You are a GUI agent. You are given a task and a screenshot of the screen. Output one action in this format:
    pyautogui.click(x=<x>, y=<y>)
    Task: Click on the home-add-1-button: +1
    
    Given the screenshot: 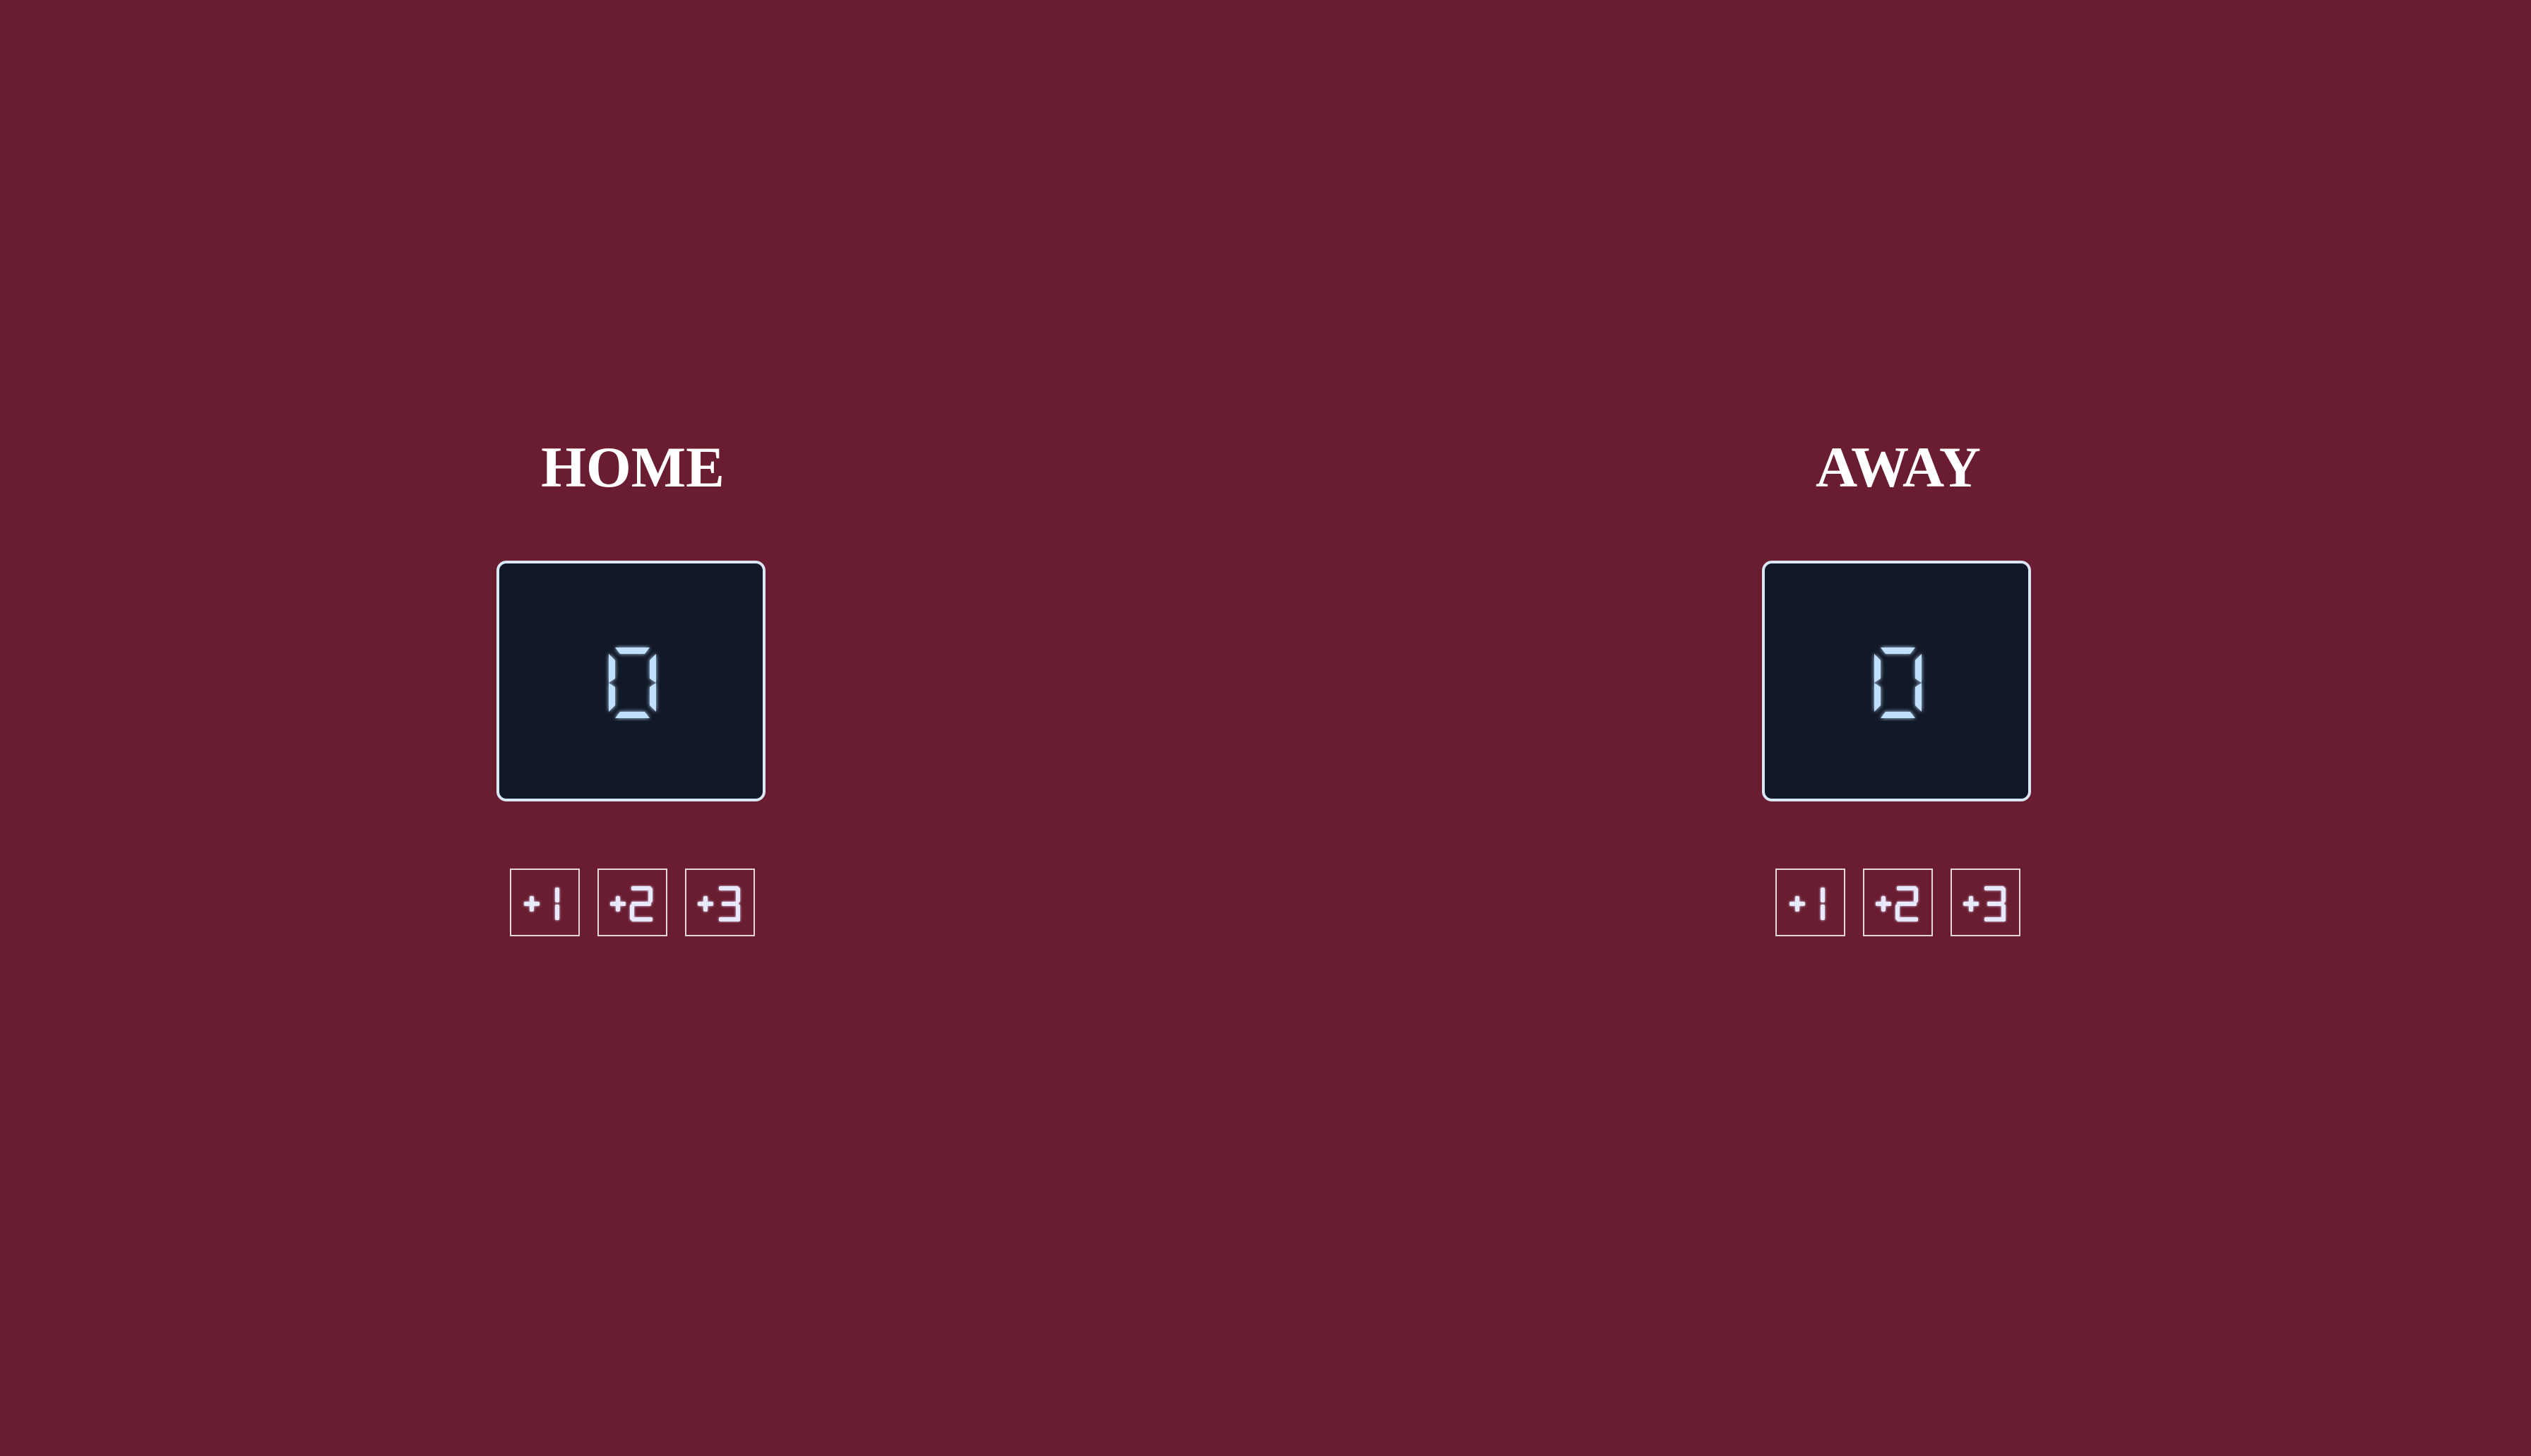 What is the action you would take?
    pyautogui.click(x=545, y=903)
    